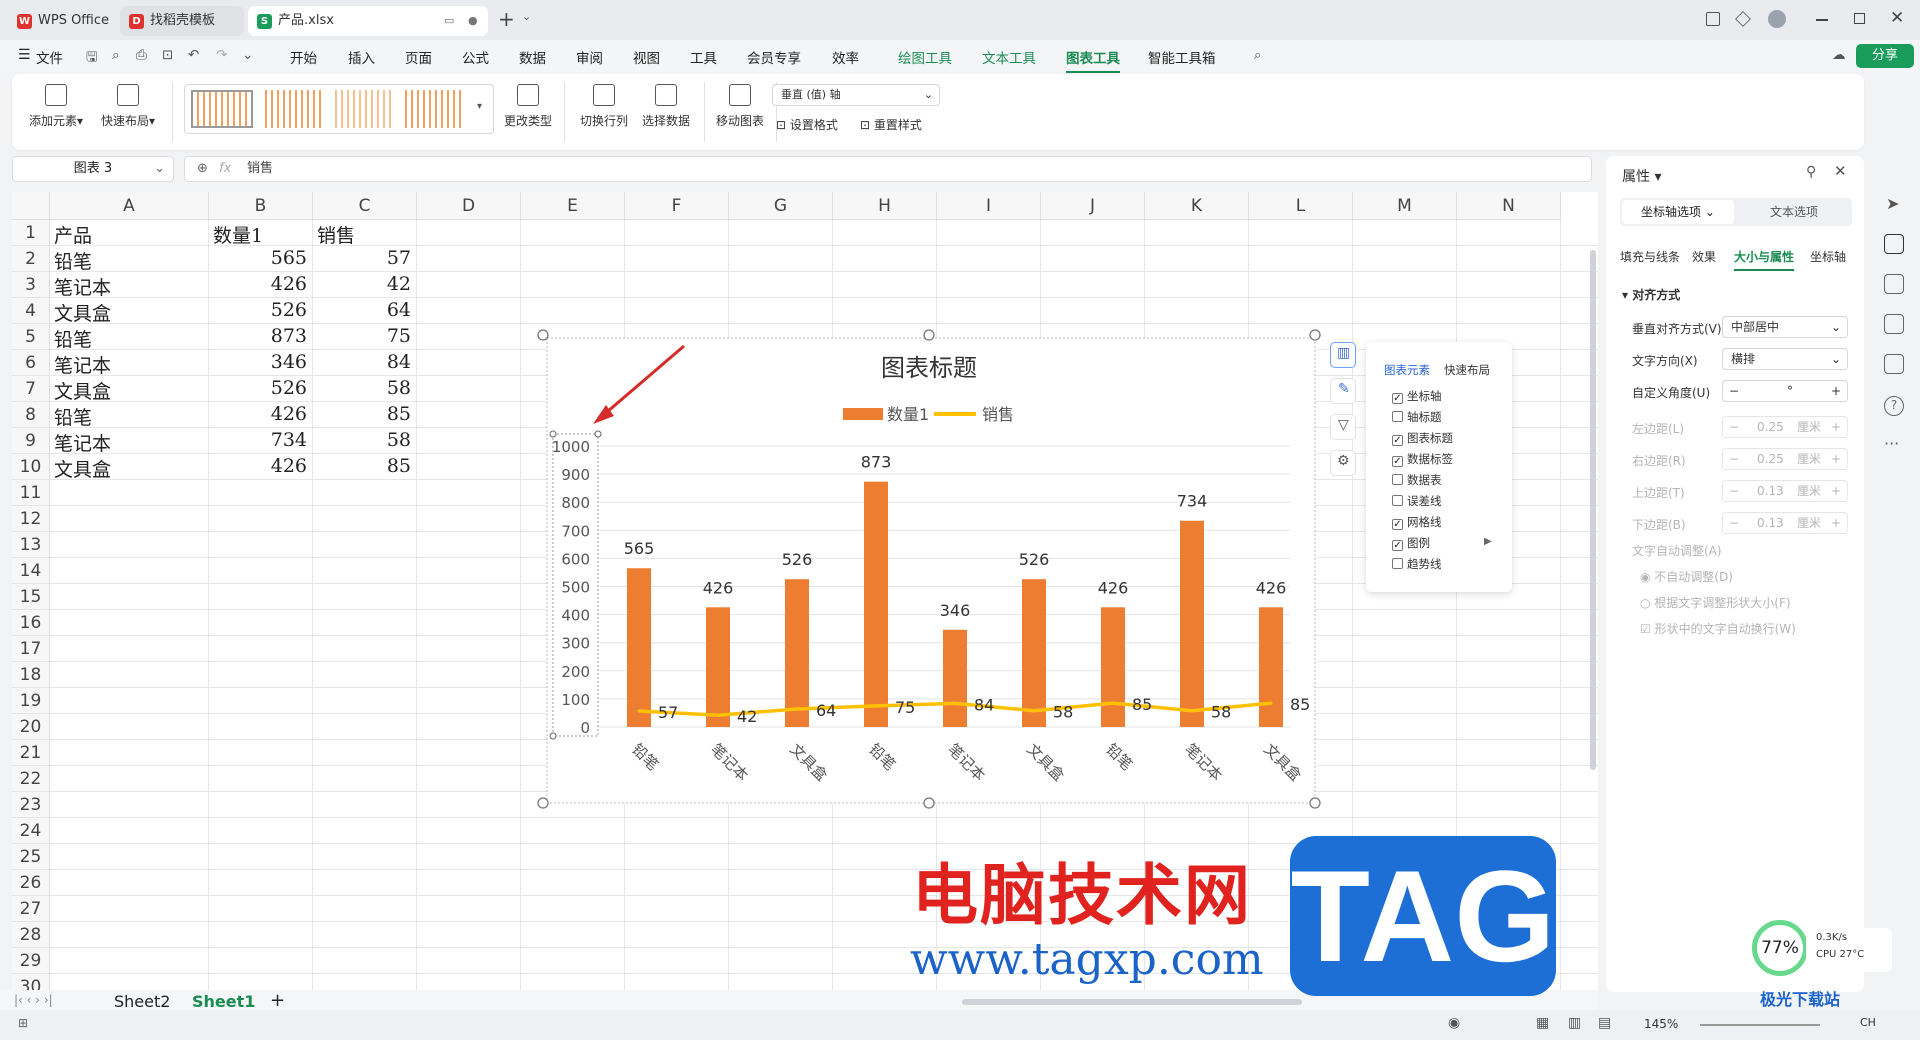 The image size is (1920, 1040). Describe the element at coordinates (1894, 364) in the screenshot. I see `book-icon` at that location.